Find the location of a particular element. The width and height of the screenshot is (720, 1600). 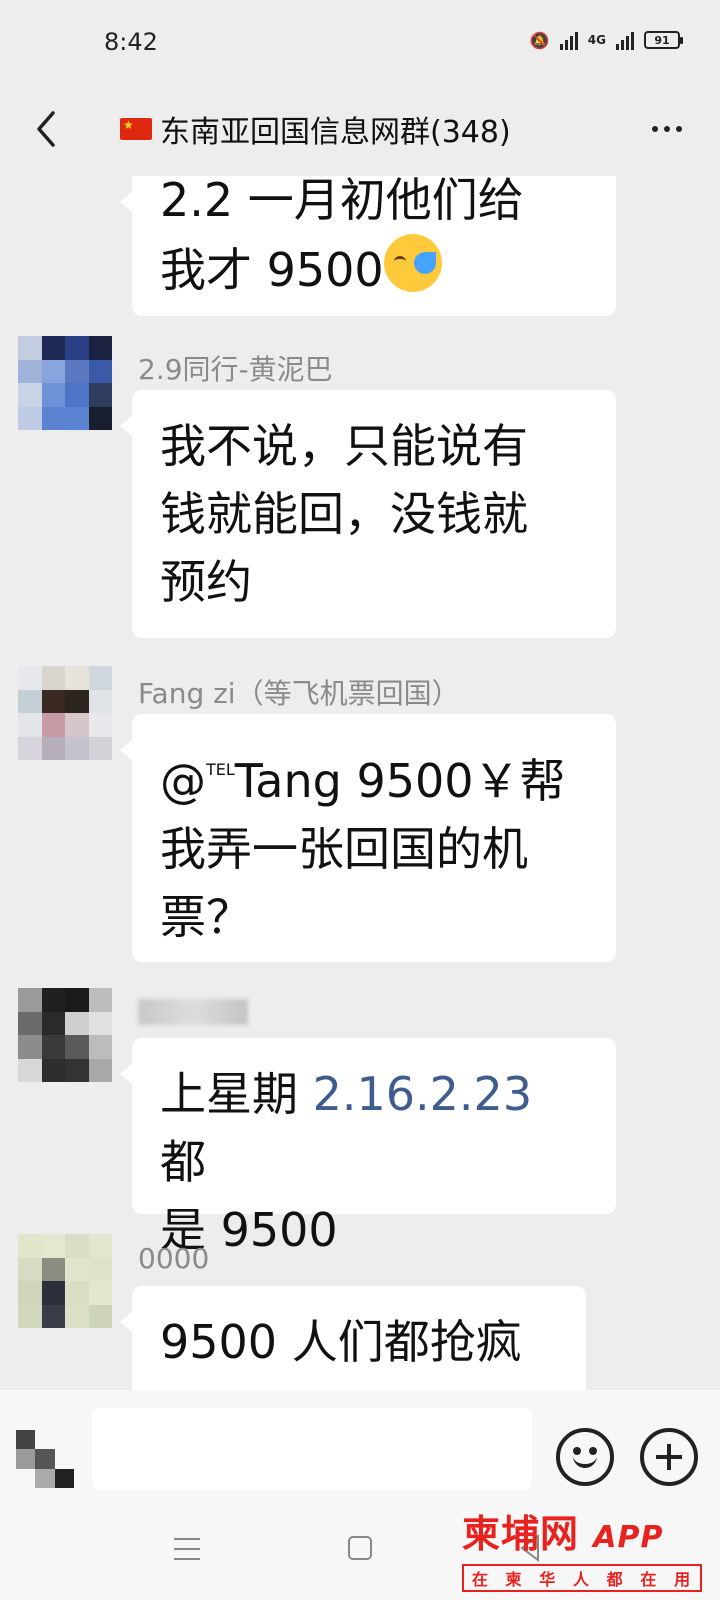

status-bar: 8:42 🔕 4G 91 is located at coordinates (360, 45).